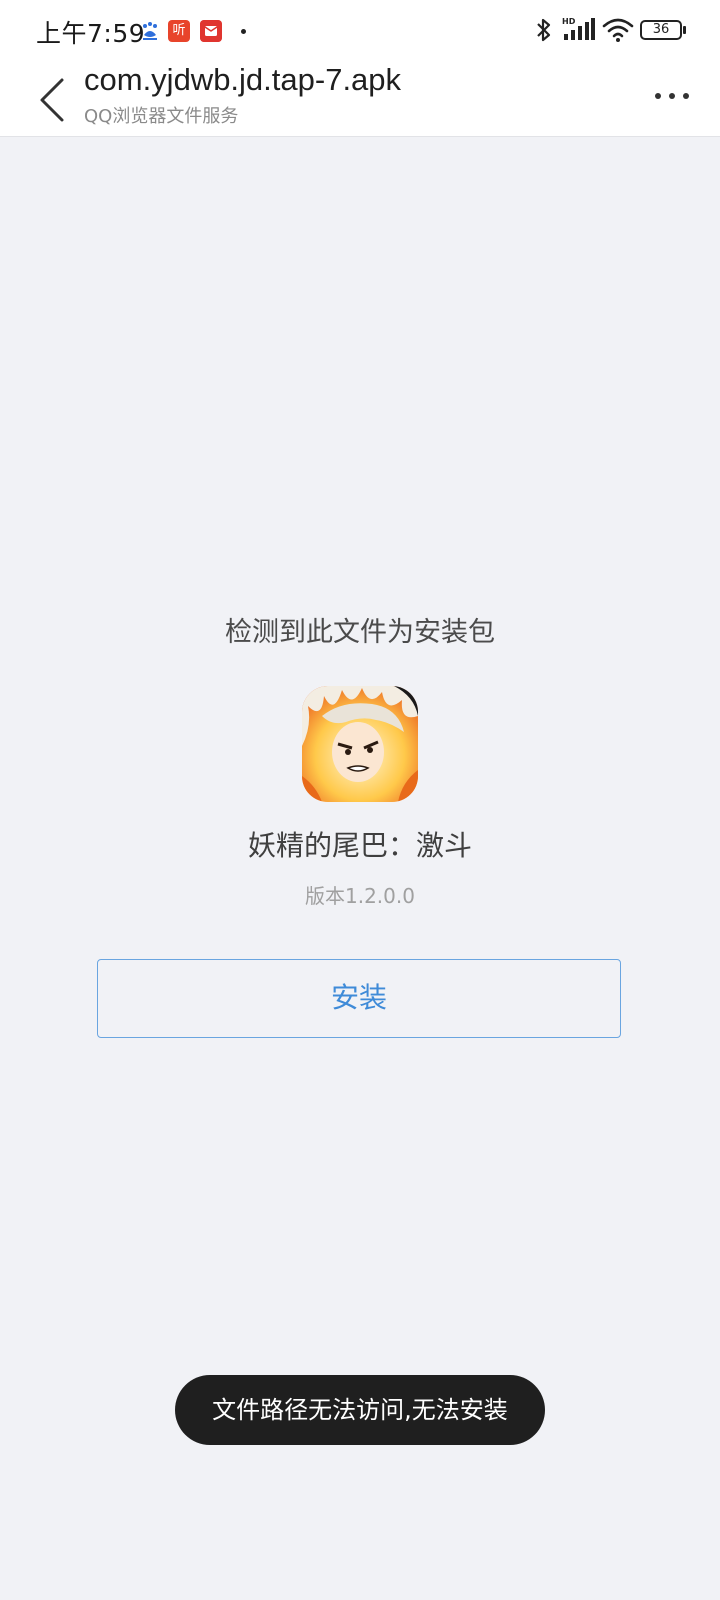 The height and width of the screenshot is (1600, 720). What do you see at coordinates (161, 116) in the screenshot?
I see `page-subtitle: QQ浏览器文件服务` at bounding box center [161, 116].